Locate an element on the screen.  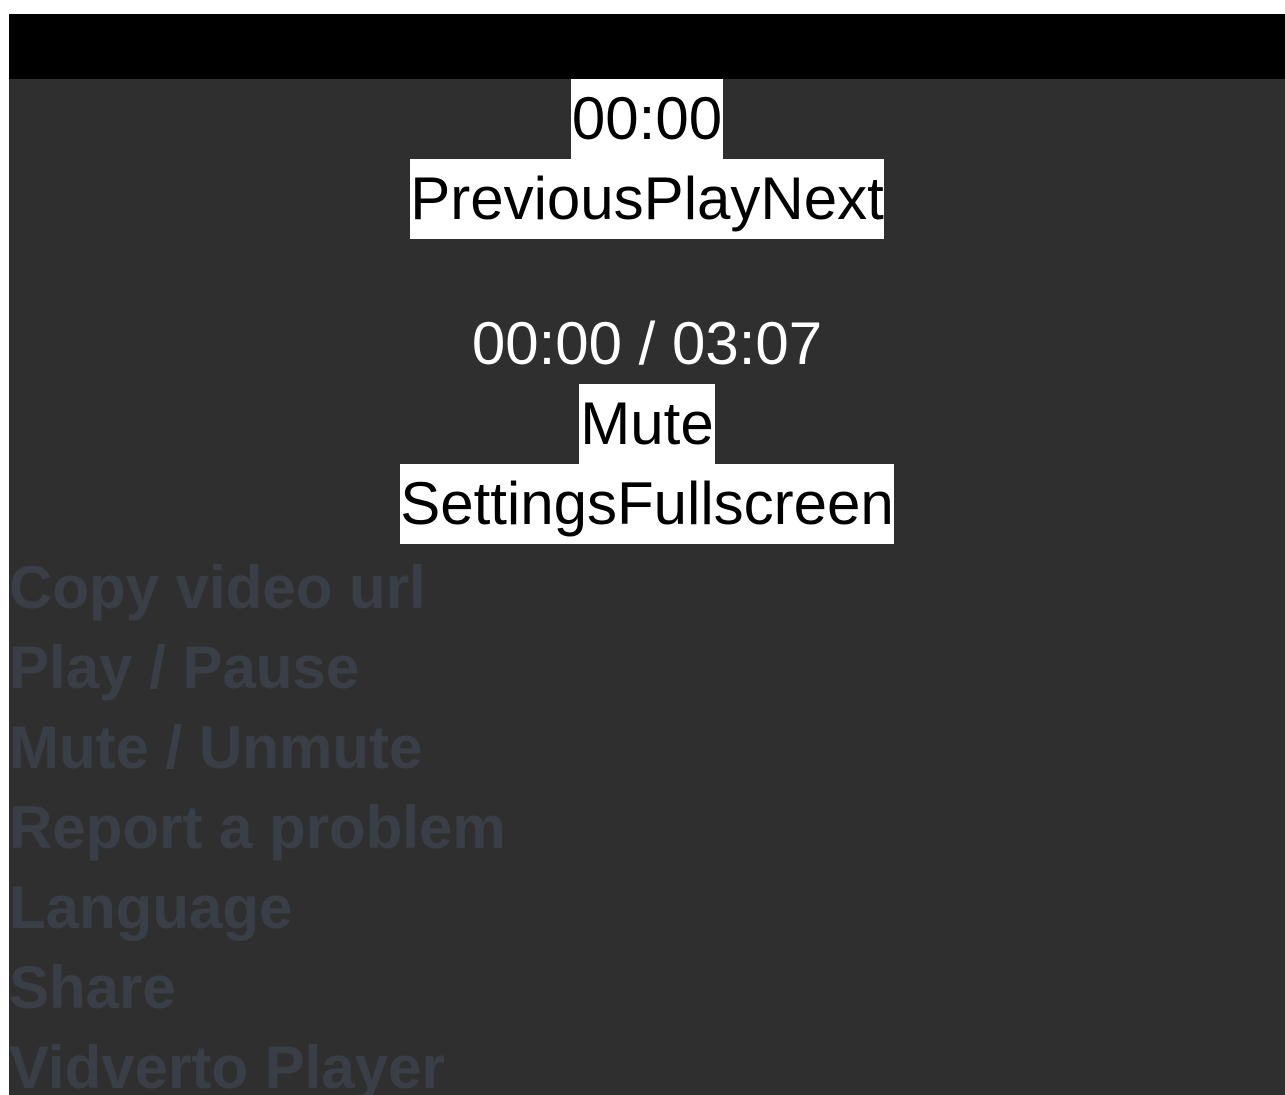
menu-item-report-problem: Report a problem is located at coordinates (359, 828).